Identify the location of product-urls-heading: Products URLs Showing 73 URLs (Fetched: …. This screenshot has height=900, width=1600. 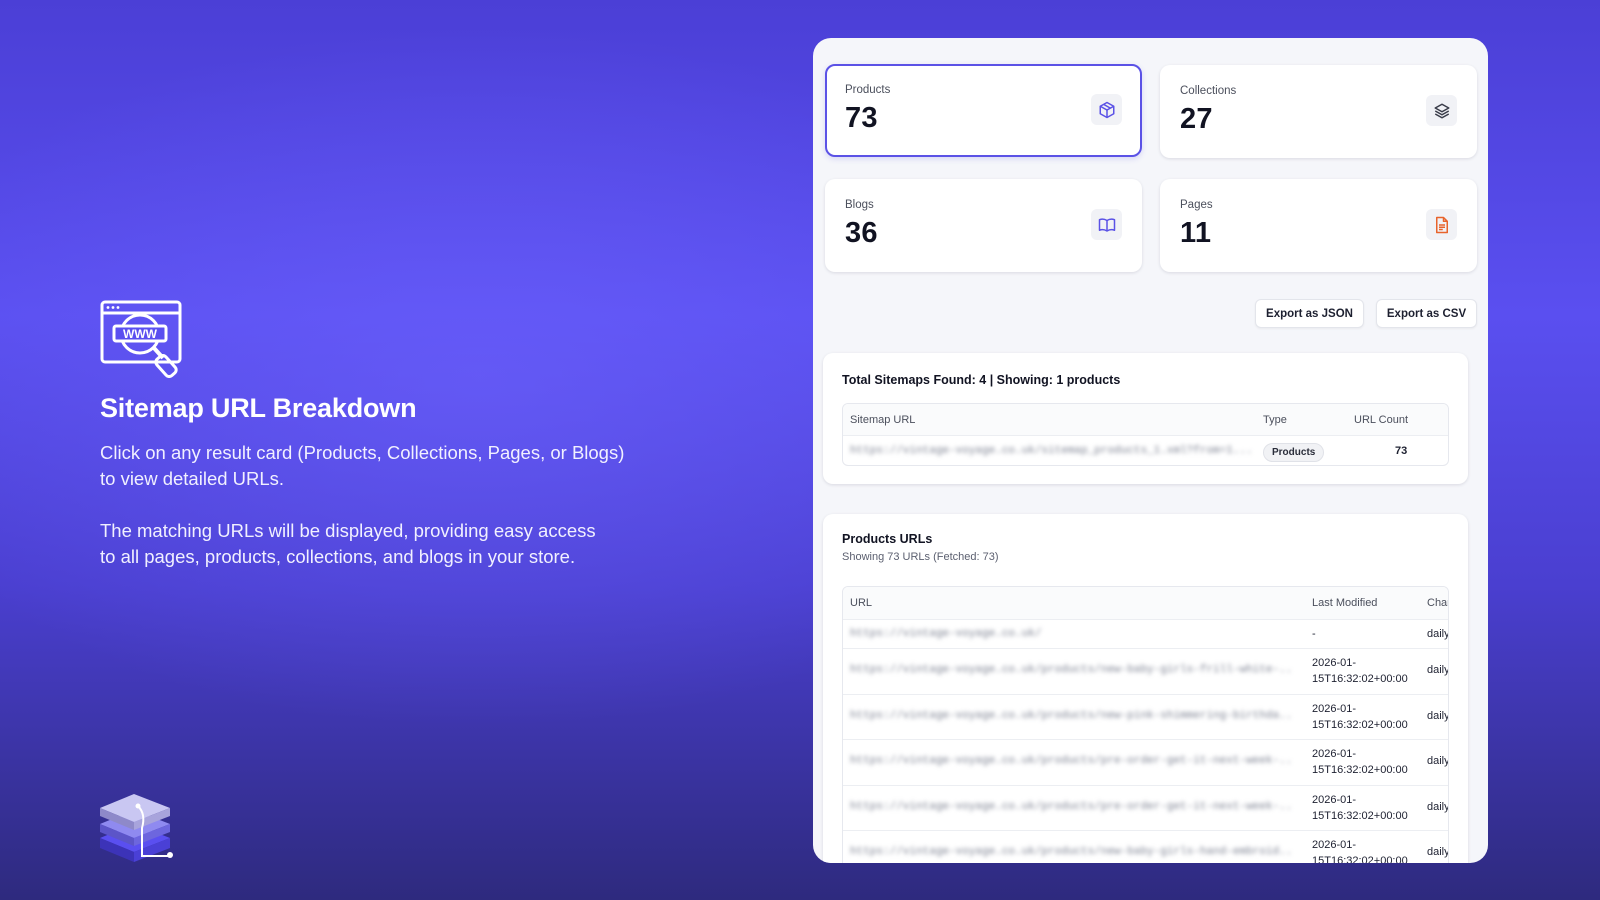
(920, 547).